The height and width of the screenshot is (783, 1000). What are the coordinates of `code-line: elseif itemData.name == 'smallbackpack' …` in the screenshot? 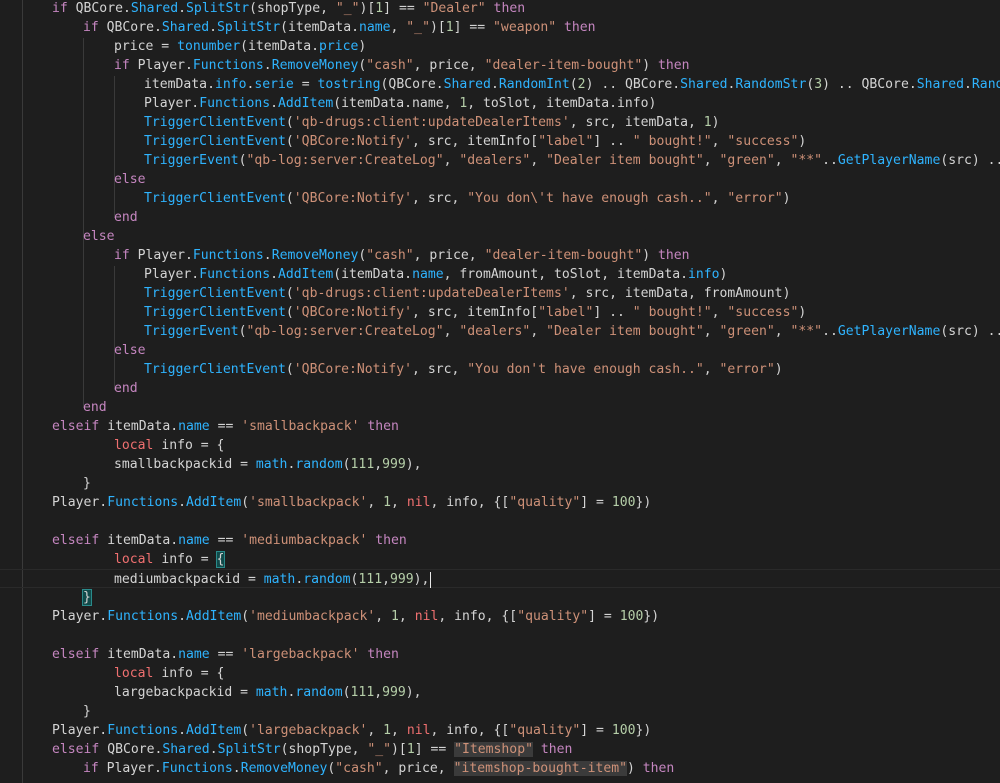 It's located at (199, 426).